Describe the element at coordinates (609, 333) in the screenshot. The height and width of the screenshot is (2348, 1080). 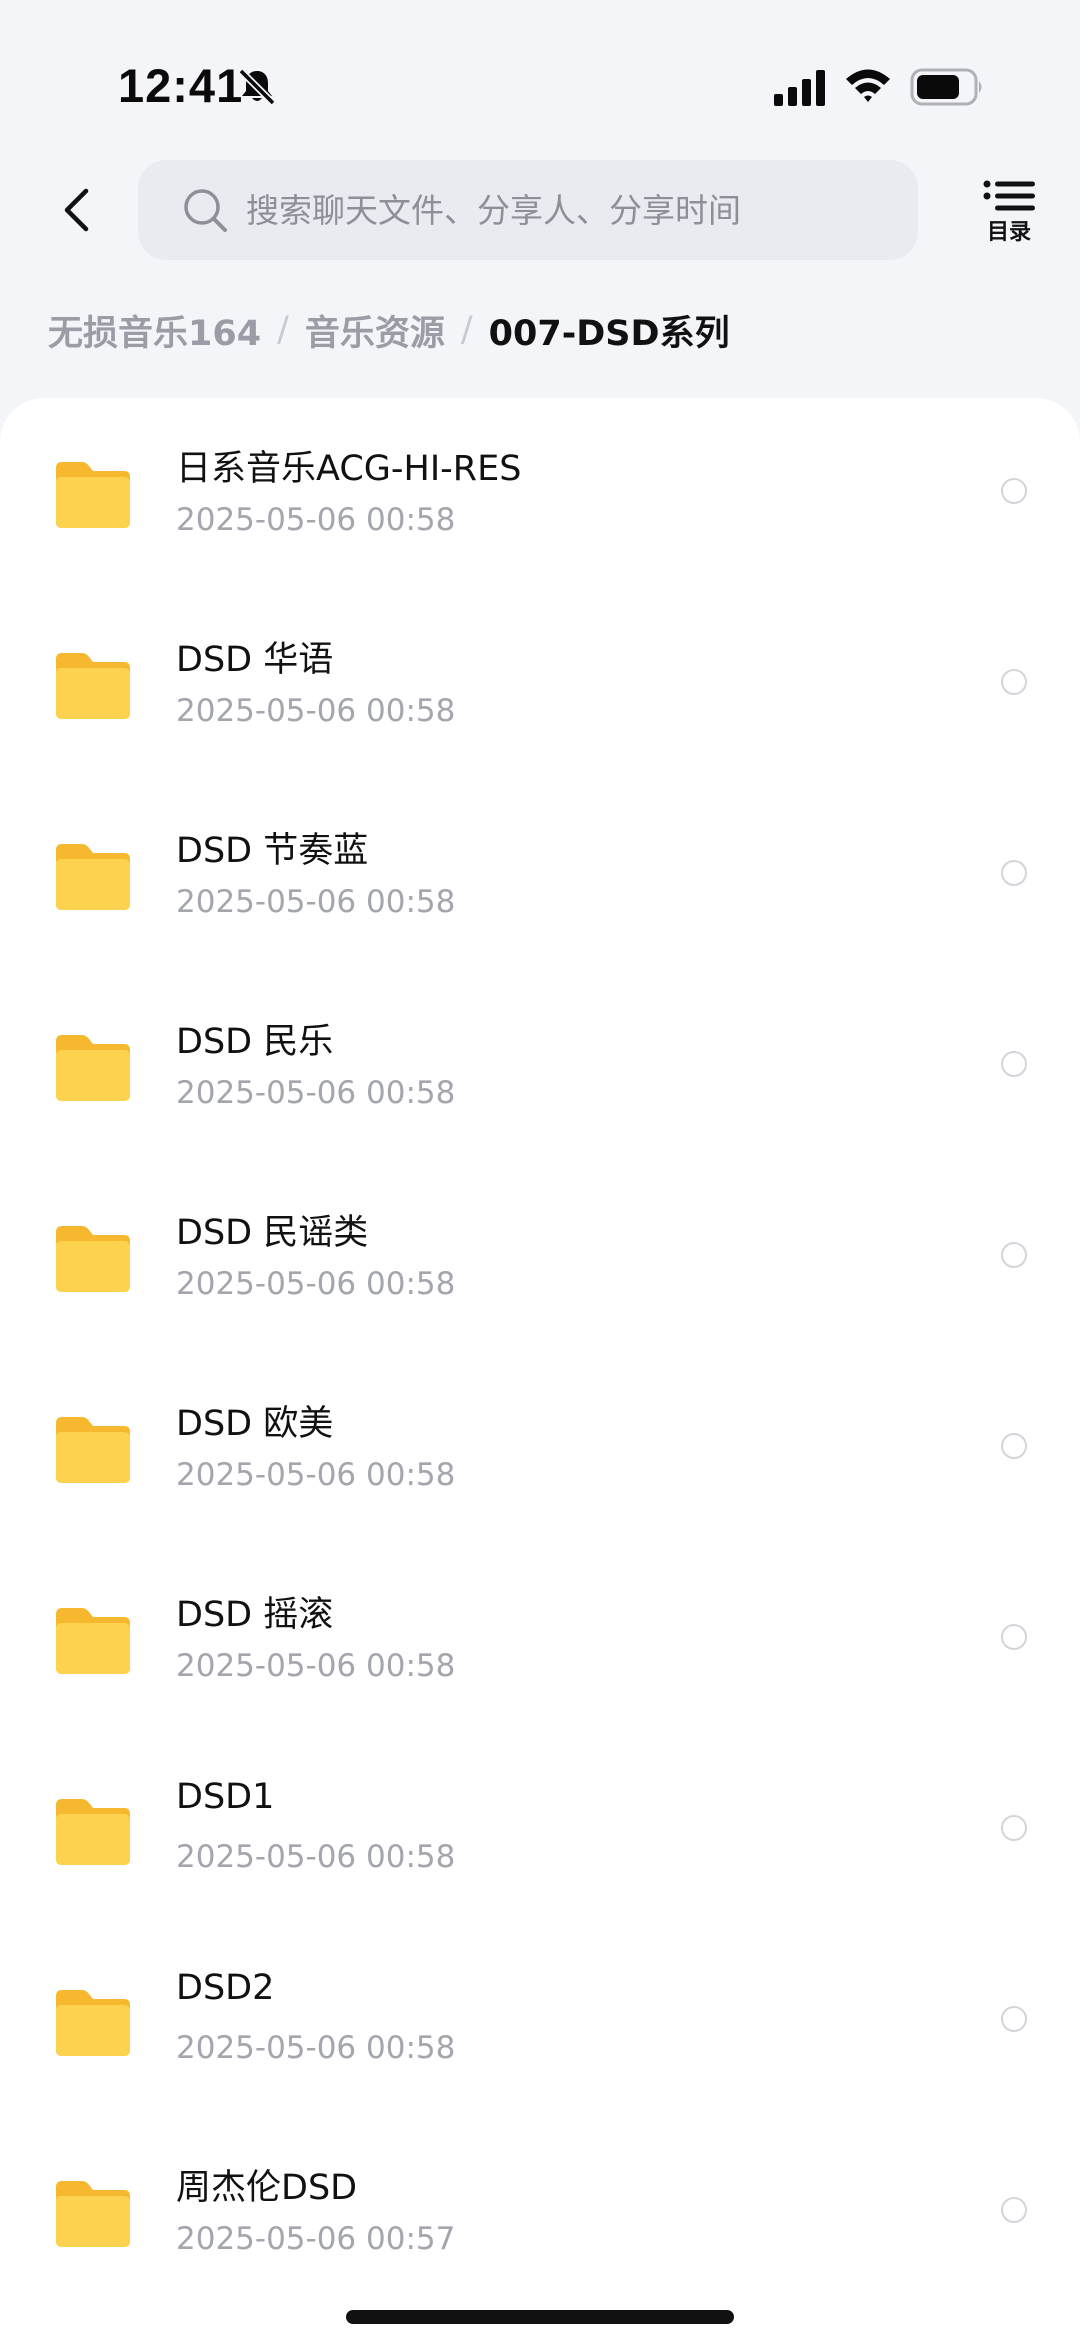
I see `breadcrumb-current: 007-DSD系列` at that location.